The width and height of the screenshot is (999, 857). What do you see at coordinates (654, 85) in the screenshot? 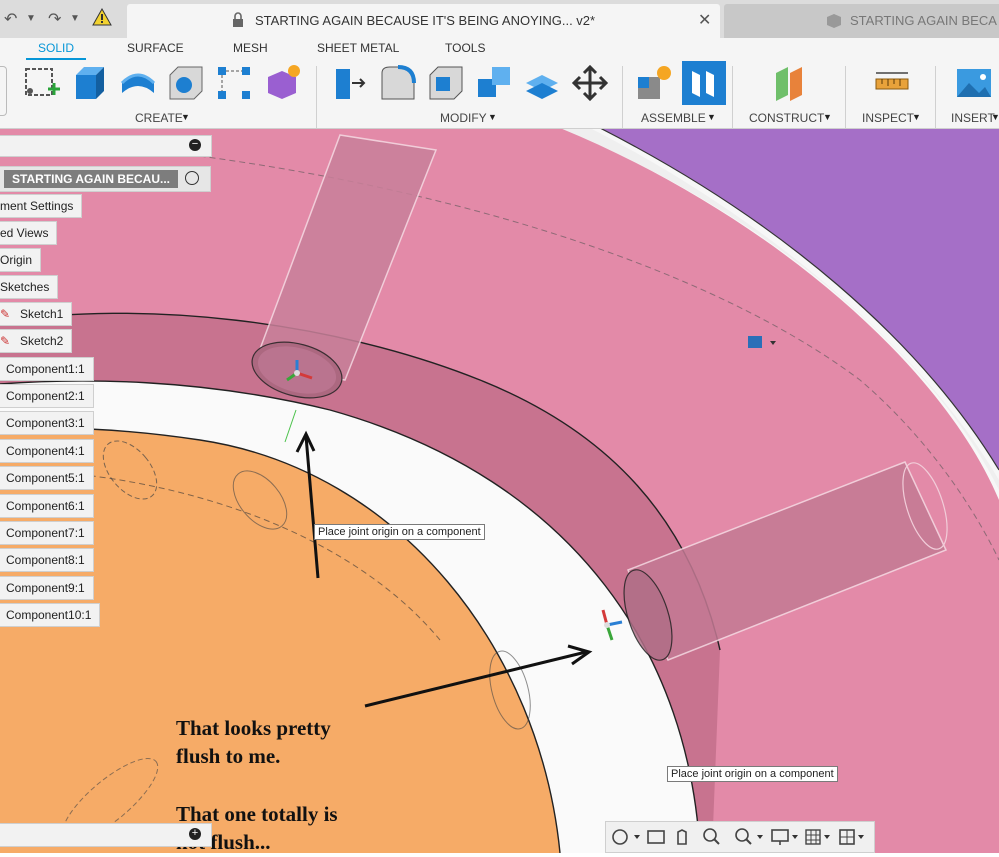
I see `new-component-icon` at bounding box center [654, 85].